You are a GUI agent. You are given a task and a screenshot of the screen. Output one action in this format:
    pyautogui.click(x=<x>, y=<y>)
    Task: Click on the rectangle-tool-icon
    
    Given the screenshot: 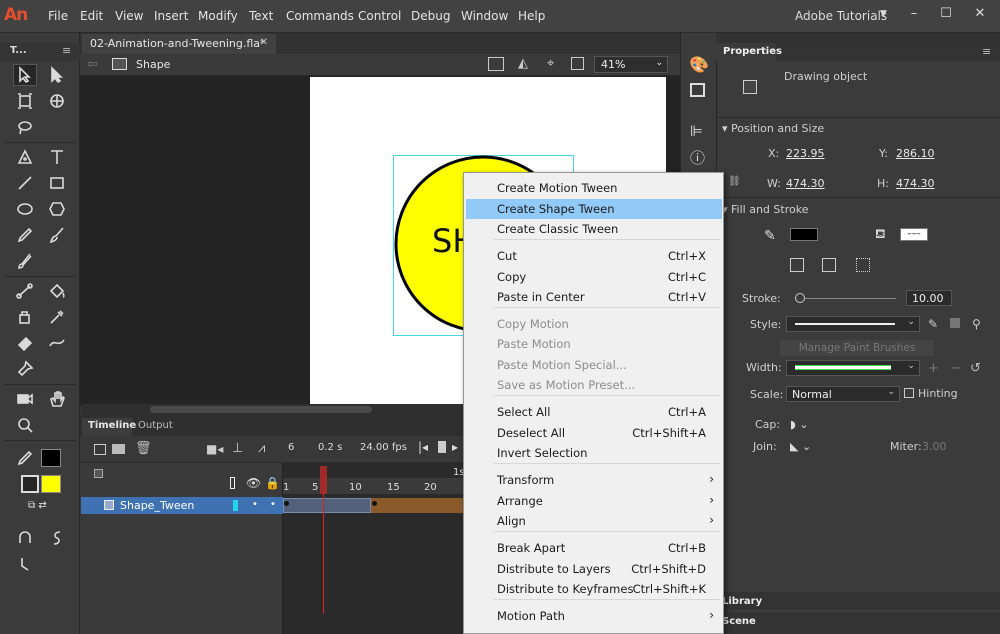 What is the action you would take?
    pyautogui.click(x=57, y=183)
    